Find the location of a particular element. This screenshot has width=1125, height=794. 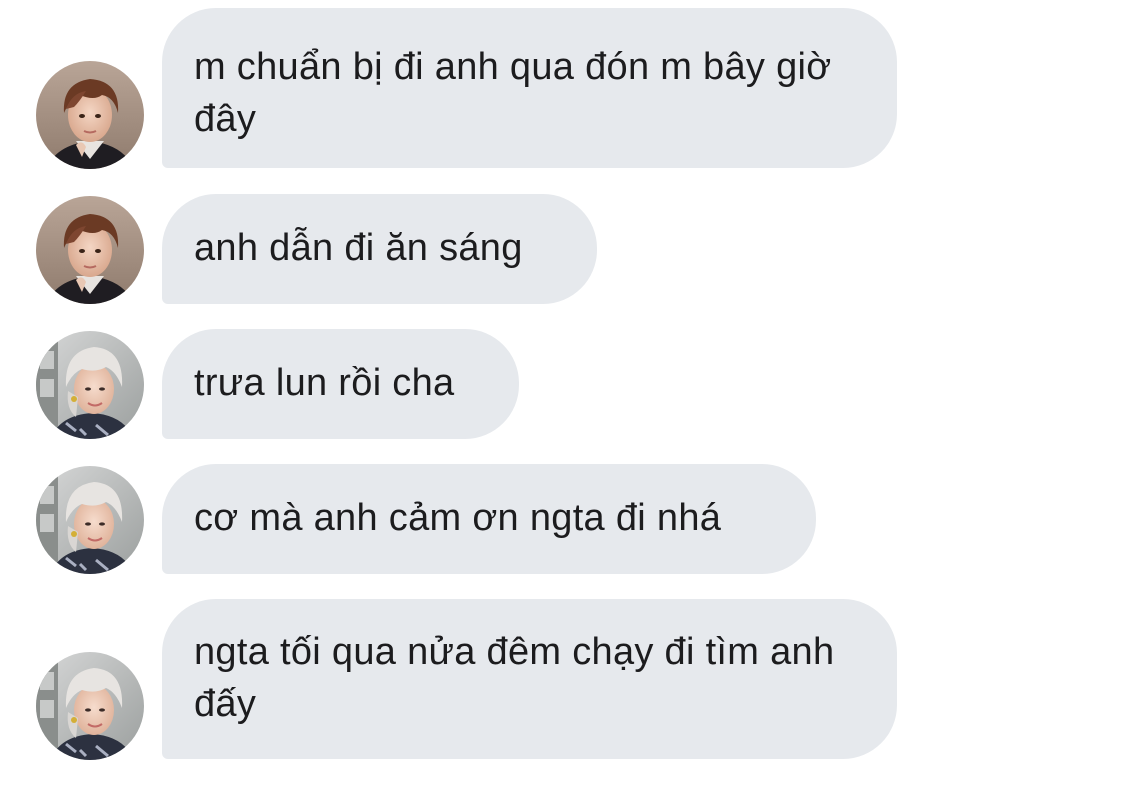

message-bubble: trưa lun rồi cha is located at coordinates (340, 384).